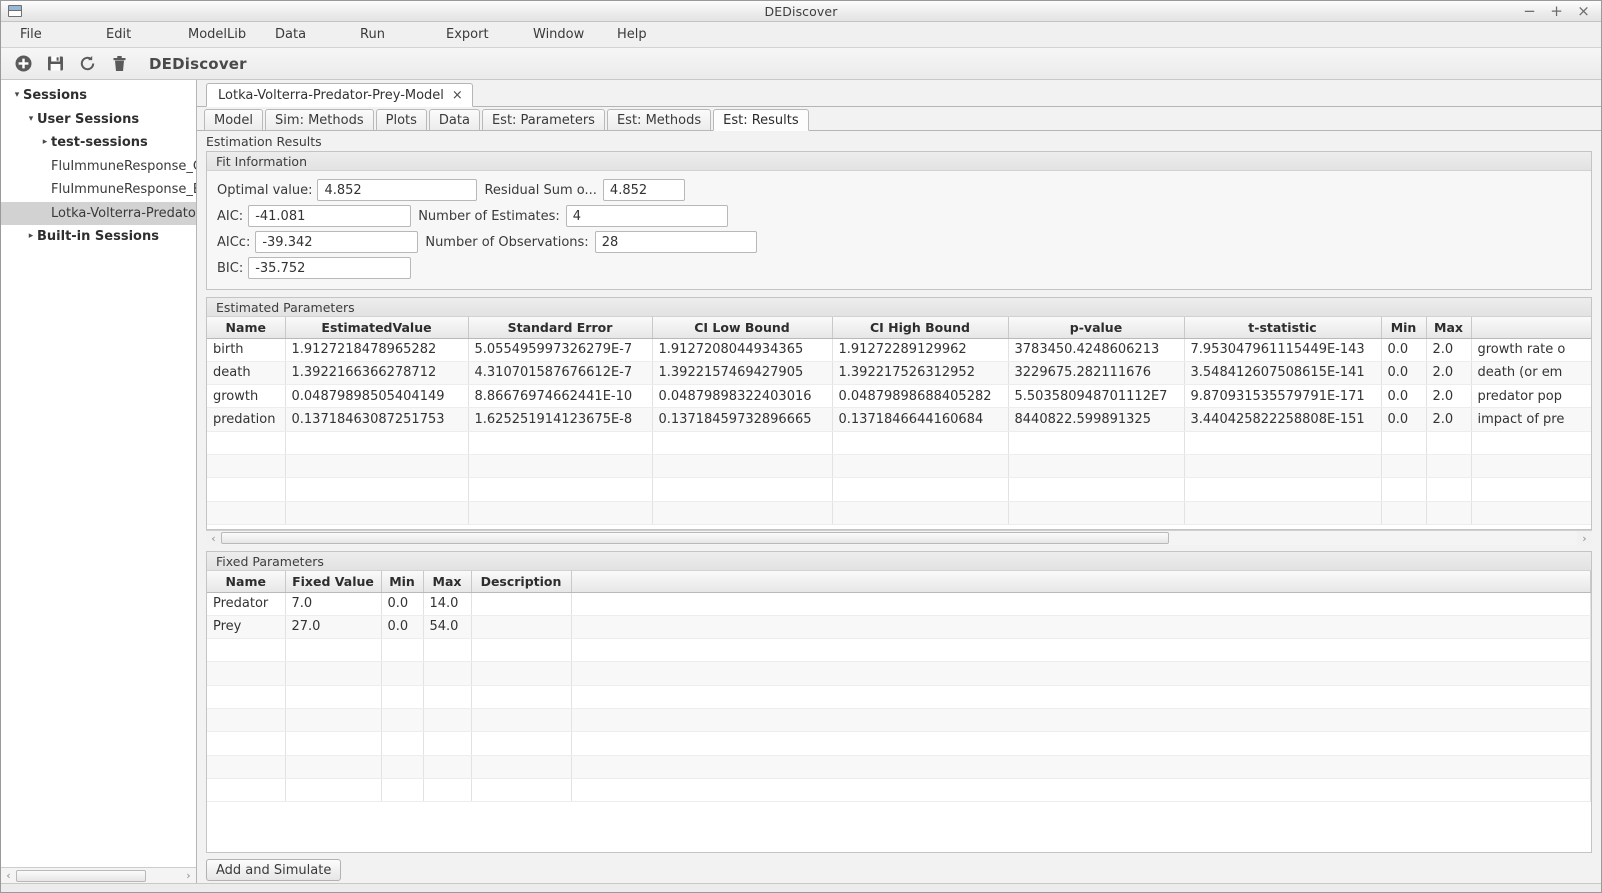  What do you see at coordinates (659, 120) in the screenshot?
I see `tab-est-methods: Est: Methods` at bounding box center [659, 120].